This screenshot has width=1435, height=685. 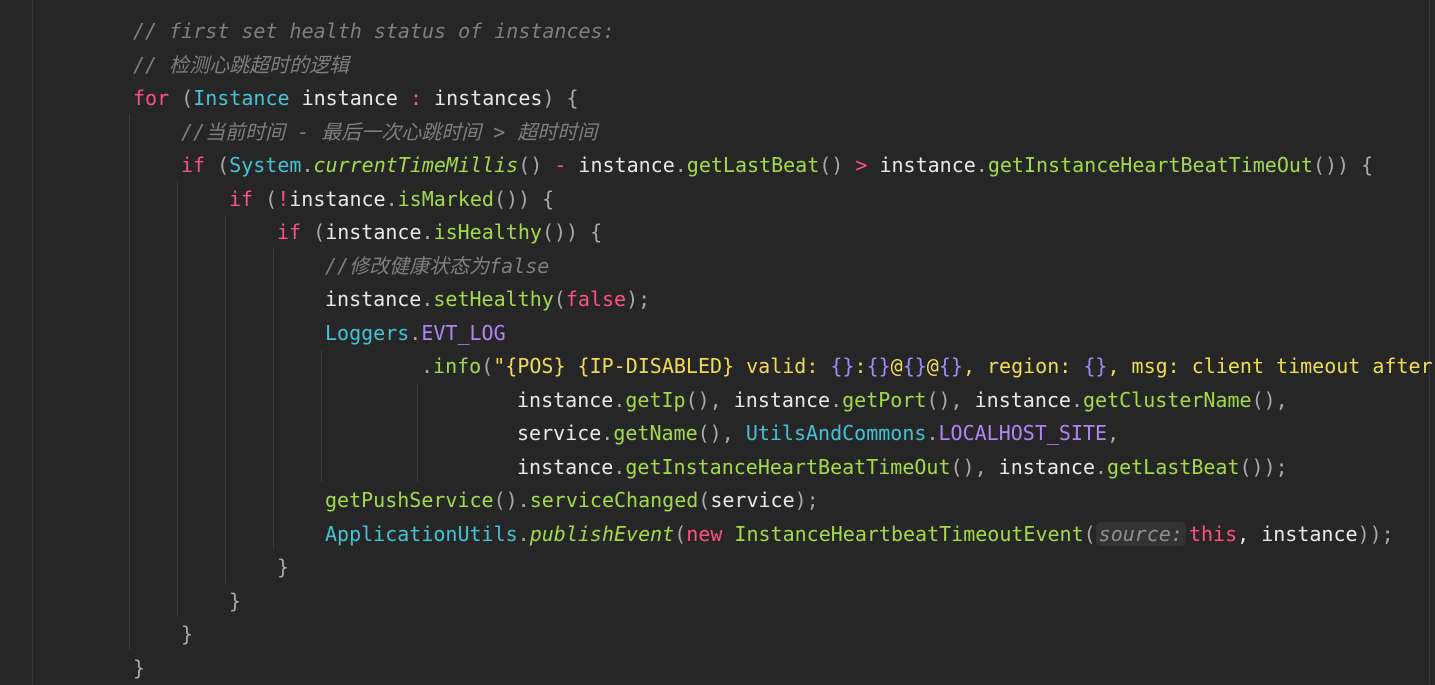 What do you see at coordinates (560, 98) in the screenshot?
I see `code-token: ) {` at bounding box center [560, 98].